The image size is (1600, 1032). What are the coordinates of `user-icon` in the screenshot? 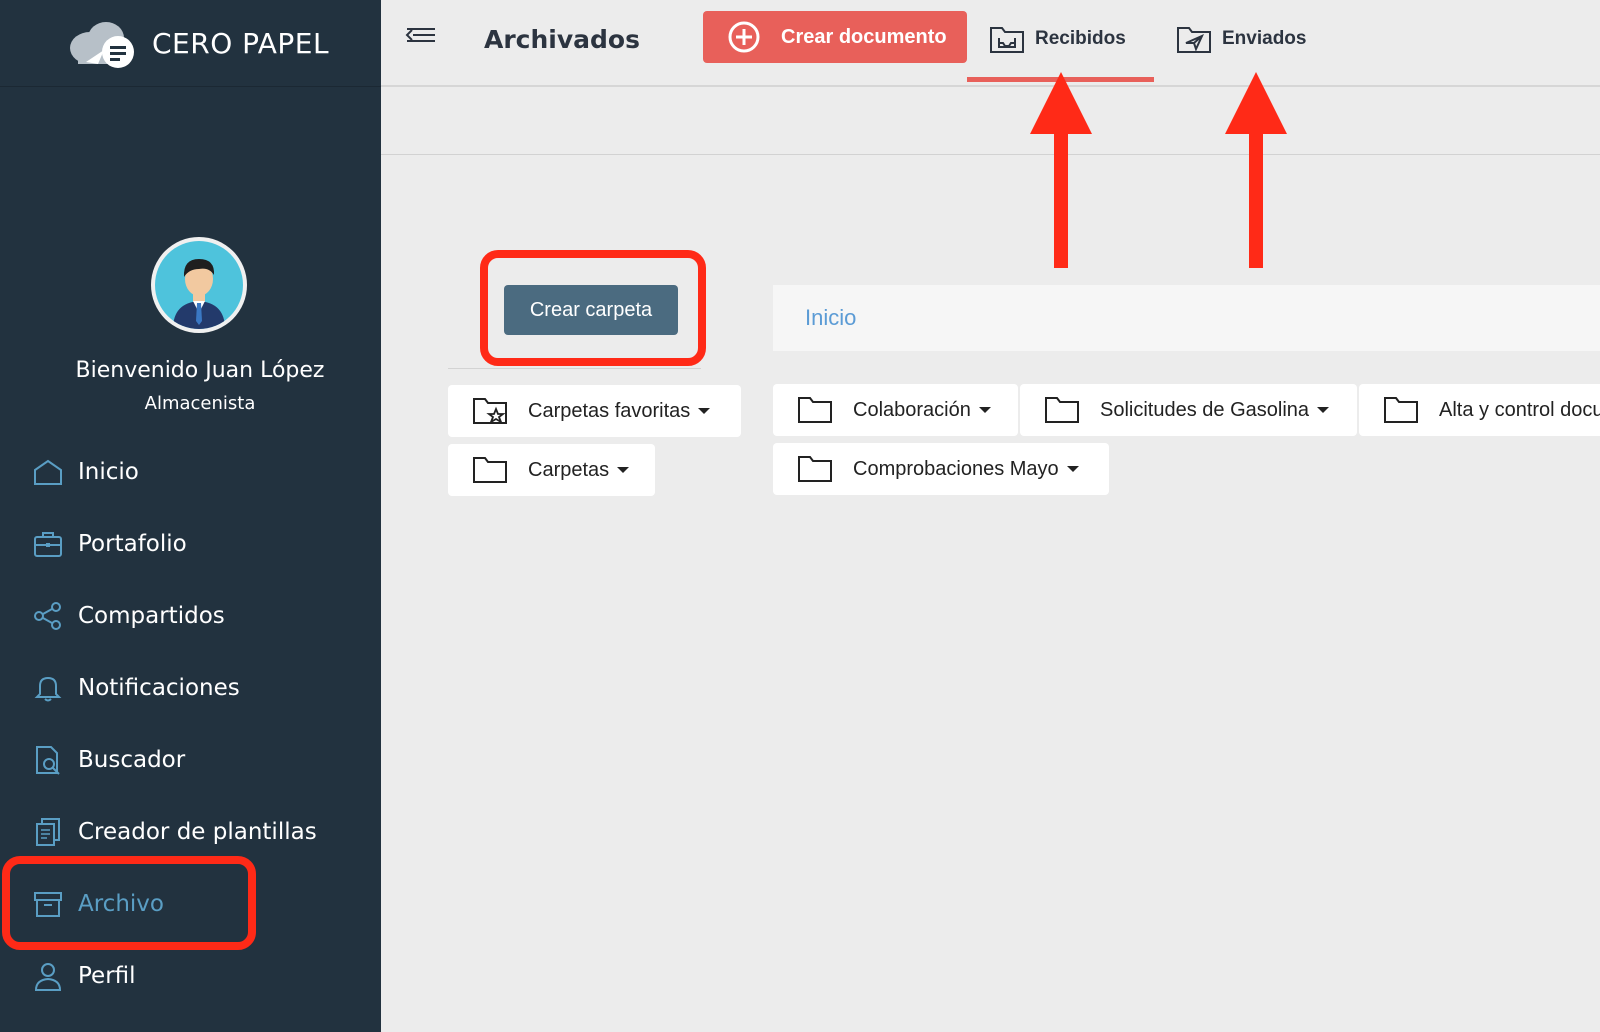 It's located at (48, 977).